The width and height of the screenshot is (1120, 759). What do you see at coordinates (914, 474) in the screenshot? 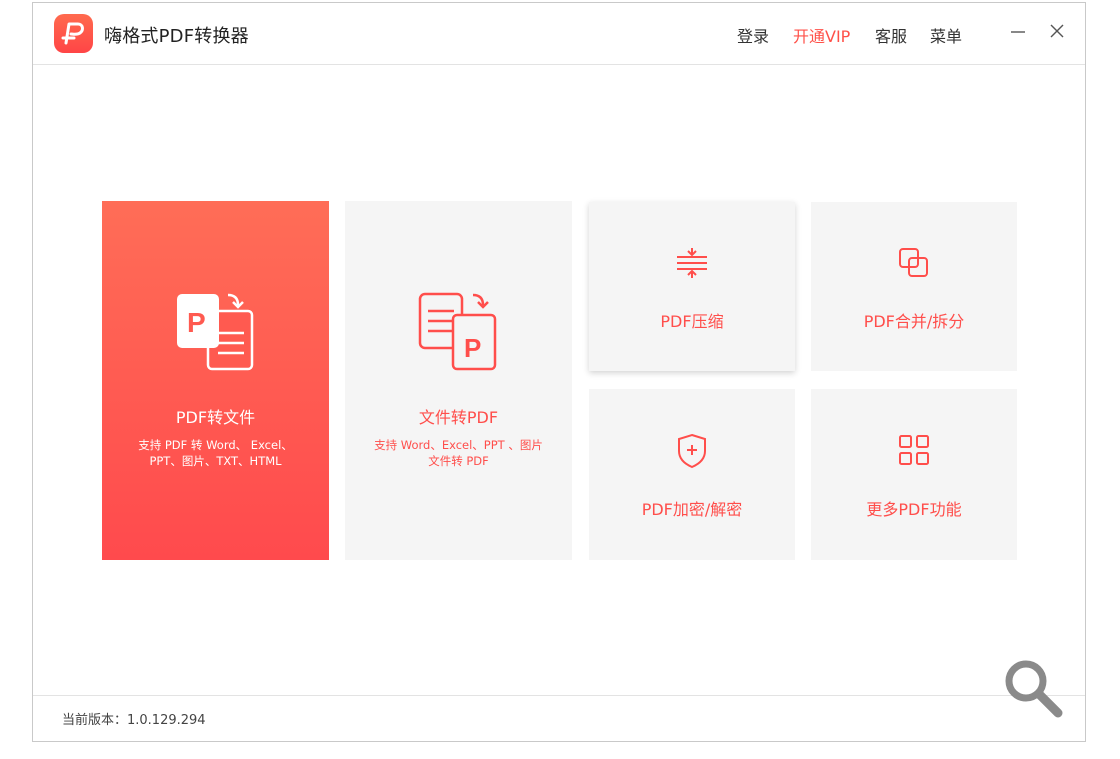
I see `more-pdf-features-tile: 更多PDF功能` at bounding box center [914, 474].